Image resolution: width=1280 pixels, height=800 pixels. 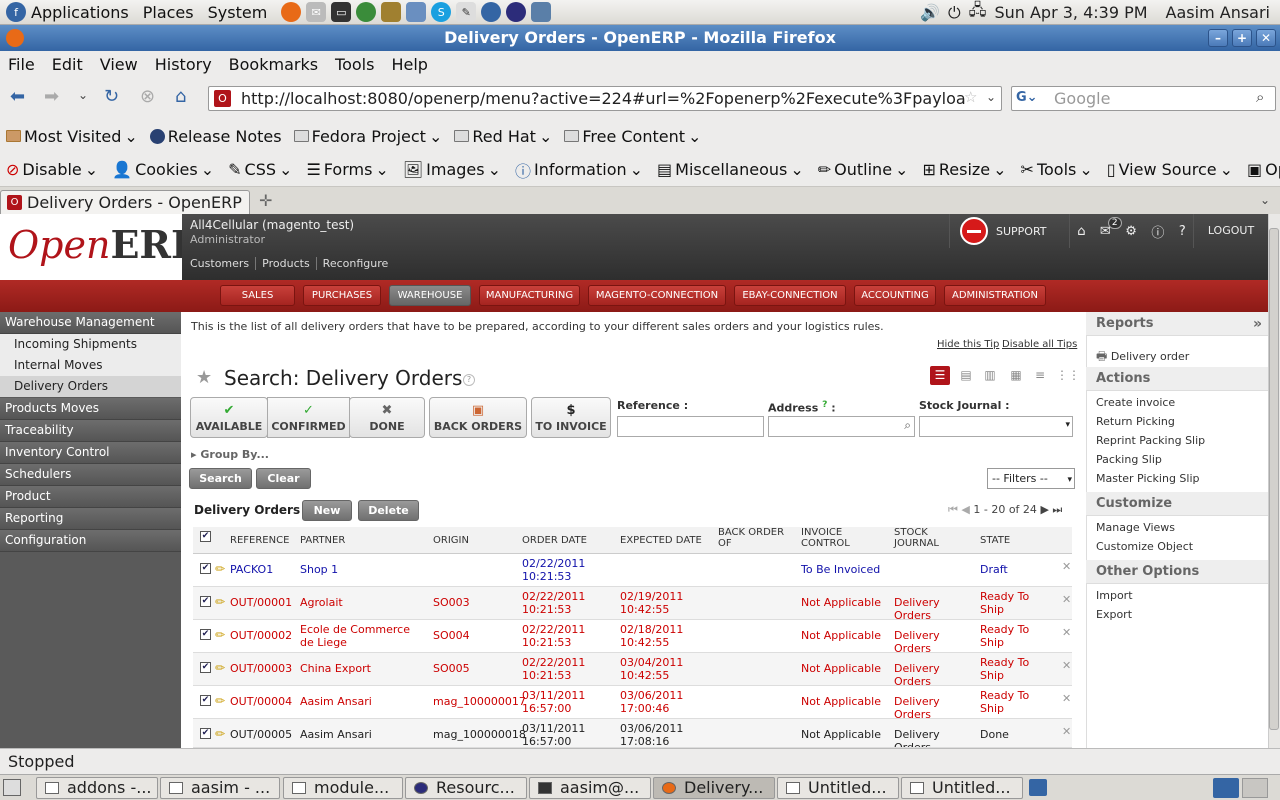 What do you see at coordinates (229, 417) in the screenshot?
I see `filter-available-button: ✔ AVAILABLE` at bounding box center [229, 417].